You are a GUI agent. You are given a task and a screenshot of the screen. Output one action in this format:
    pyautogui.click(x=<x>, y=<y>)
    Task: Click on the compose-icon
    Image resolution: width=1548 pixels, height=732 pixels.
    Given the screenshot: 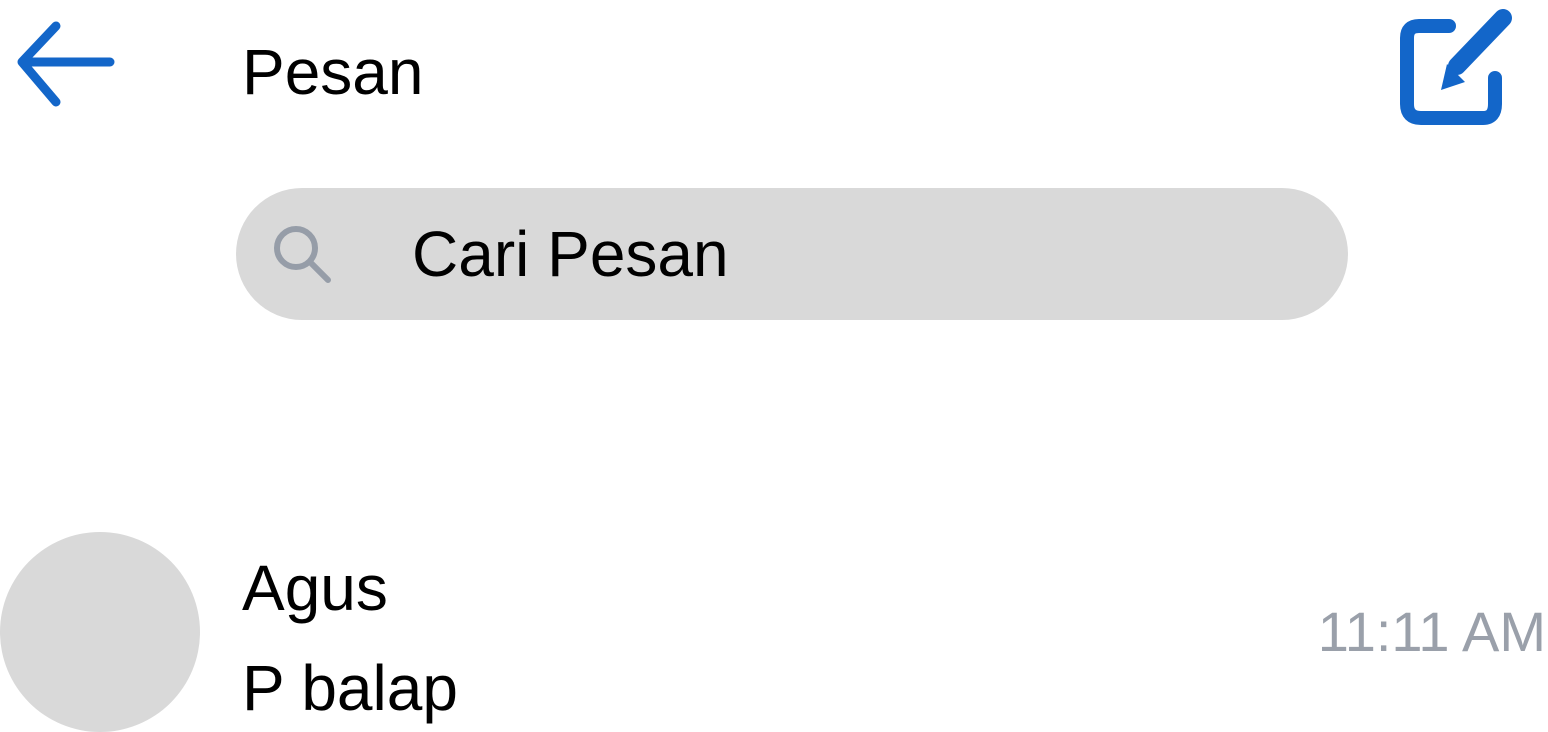 What is the action you would take?
    pyautogui.click(x=1456, y=67)
    